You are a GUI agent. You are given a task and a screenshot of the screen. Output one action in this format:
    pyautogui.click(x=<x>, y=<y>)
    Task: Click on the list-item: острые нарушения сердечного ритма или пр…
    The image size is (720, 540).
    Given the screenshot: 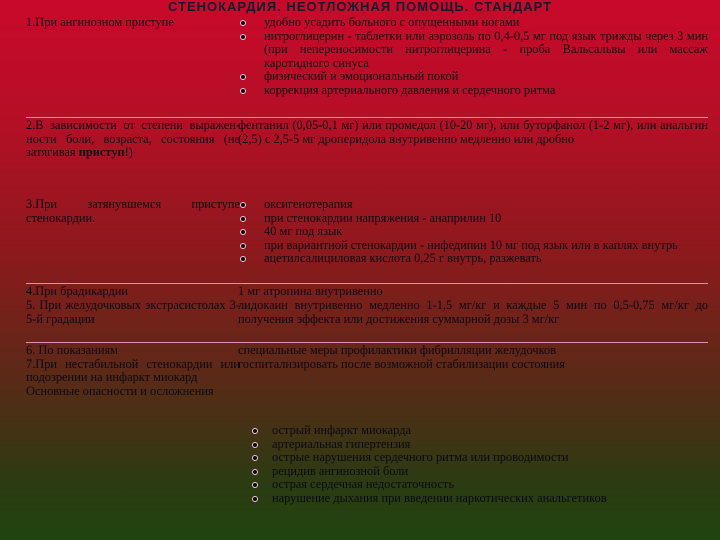 What is the action you would take?
    pyautogui.click(x=470, y=457)
    